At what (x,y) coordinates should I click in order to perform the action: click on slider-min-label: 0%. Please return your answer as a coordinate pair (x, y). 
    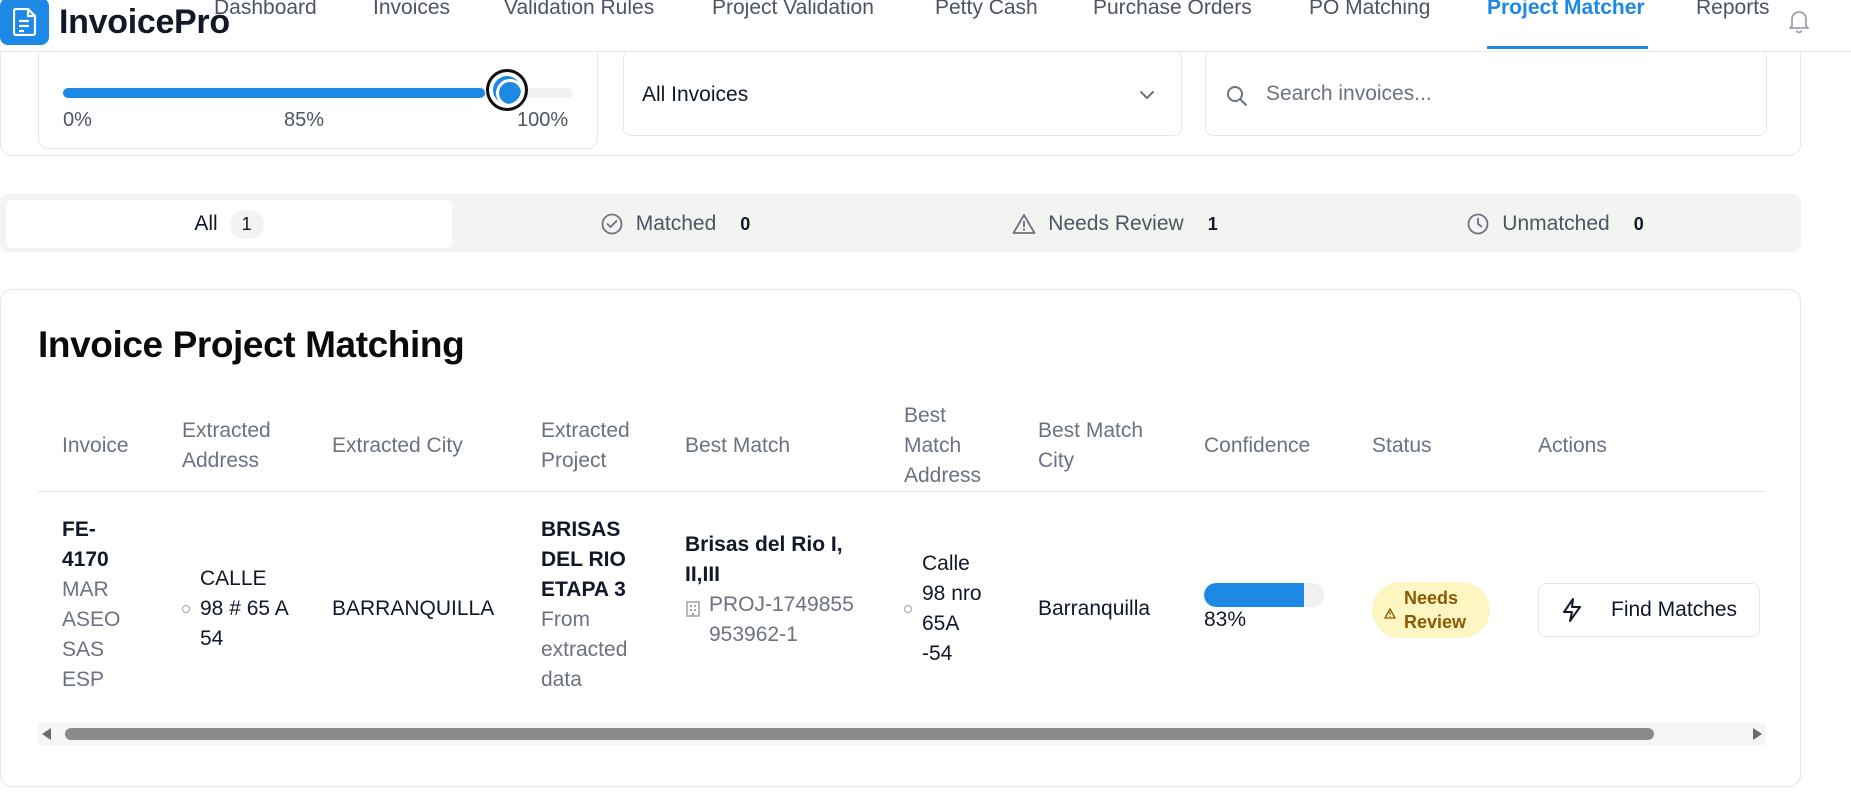
    Looking at the image, I should click on (77, 120).